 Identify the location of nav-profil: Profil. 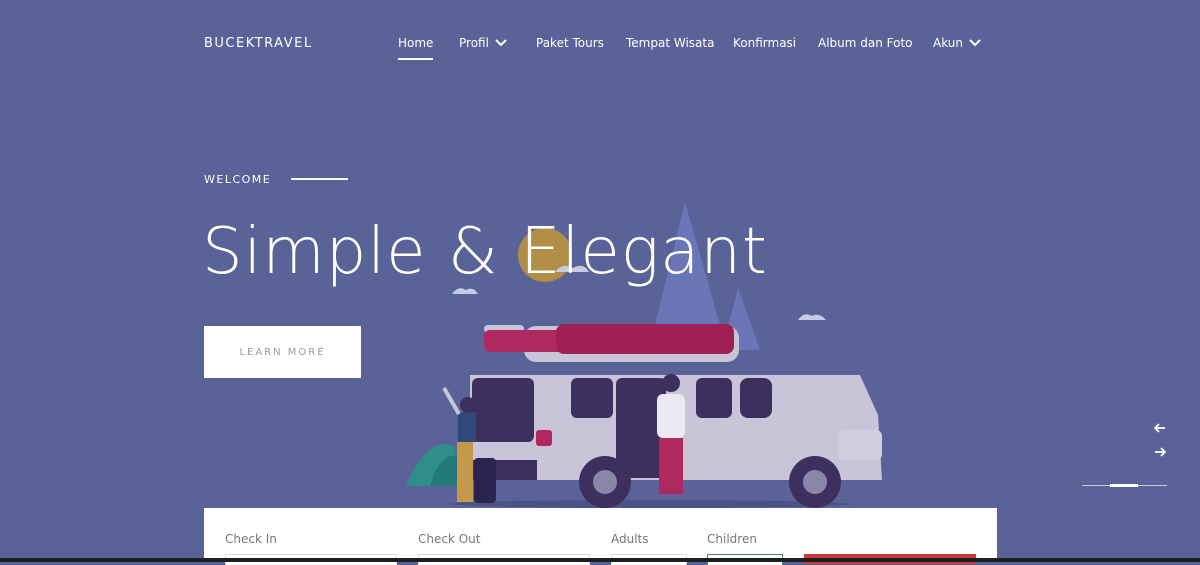
(483, 43).